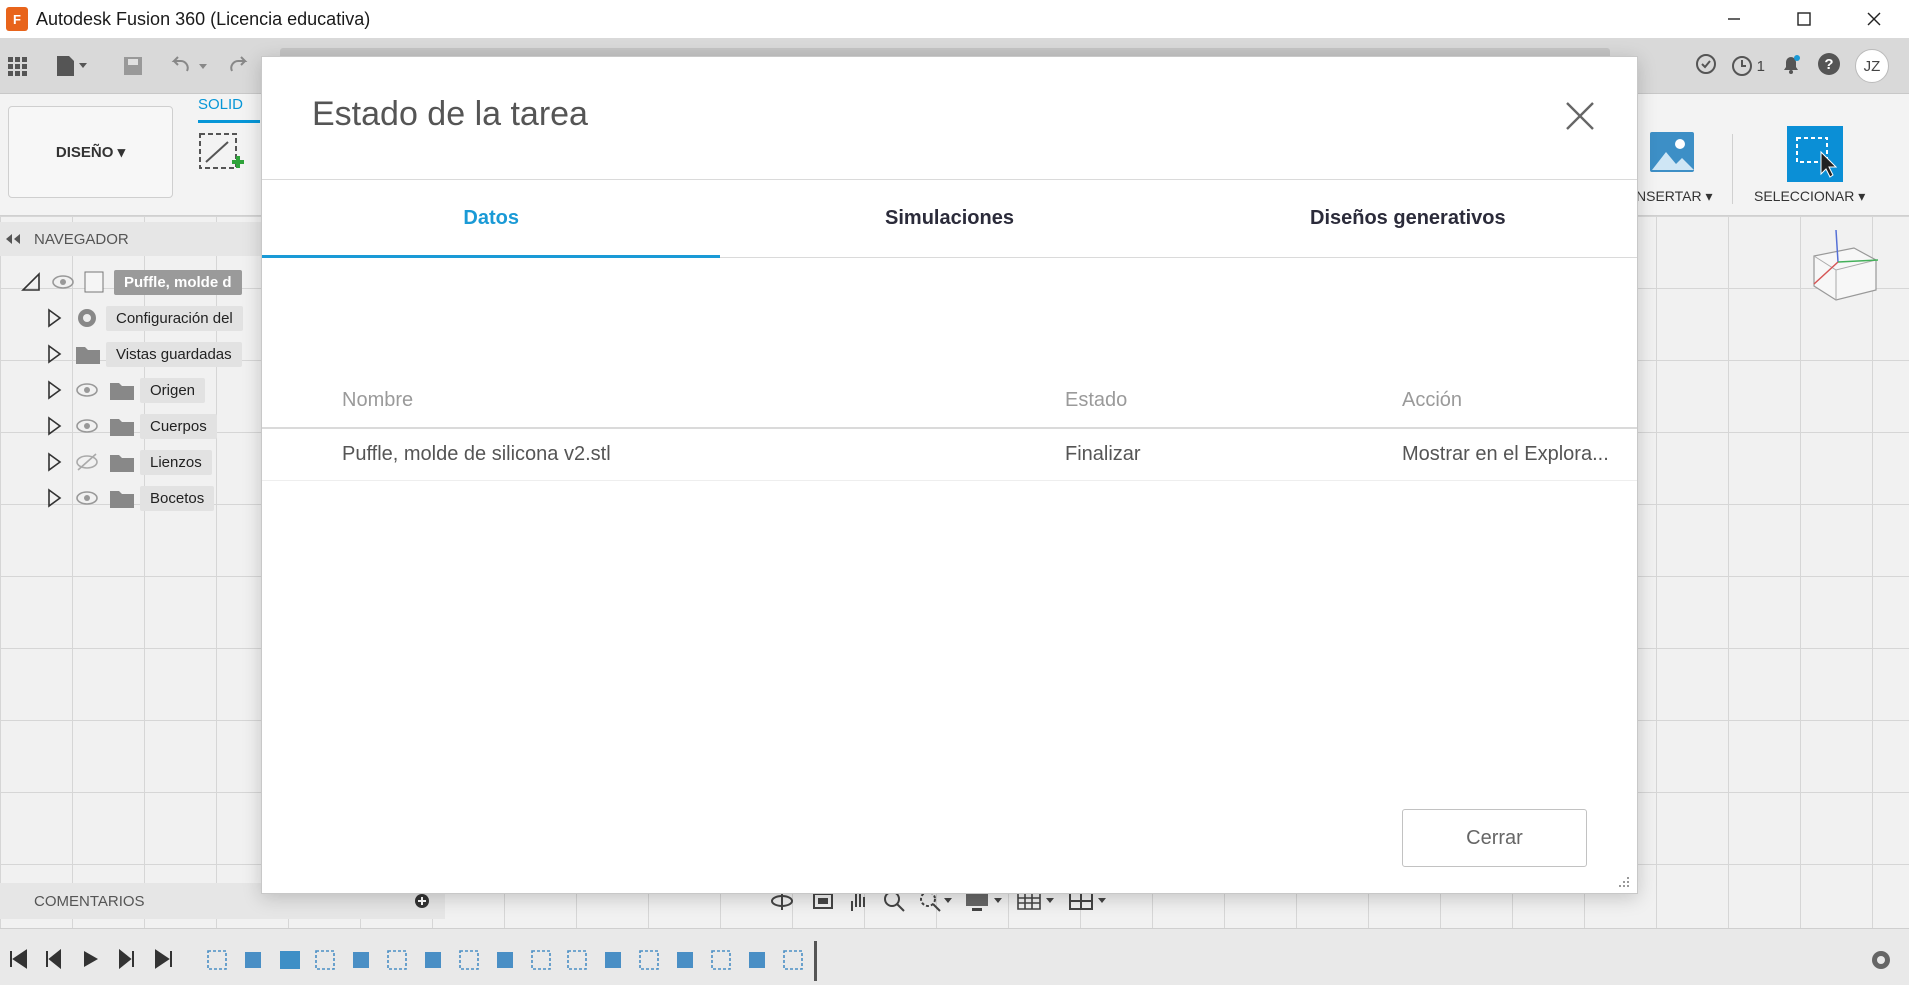 This screenshot has height=985, width=1909. Describe the element at coordinates (1748, 66) in the screenshot. I see `job-status: 1` at that location.